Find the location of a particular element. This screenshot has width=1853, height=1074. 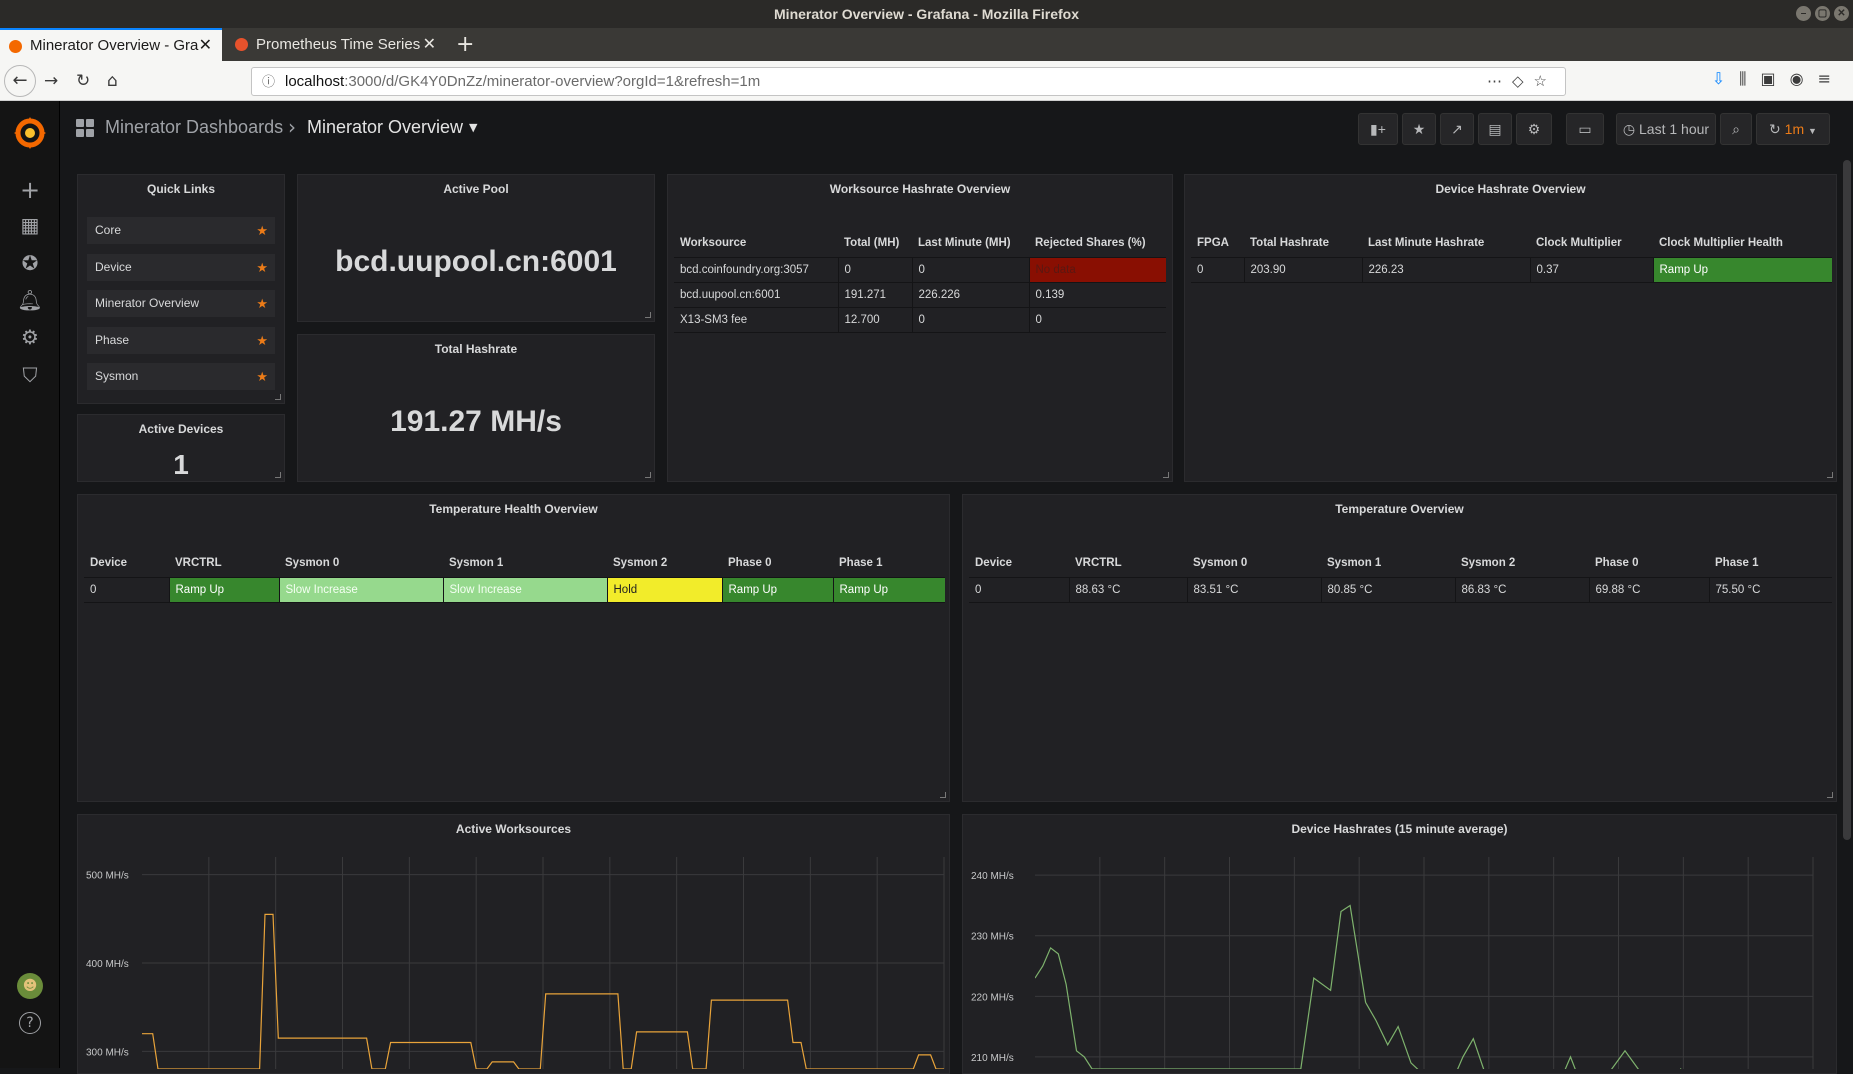

user-avatar: ☻ is located at coordinates (30, 986).